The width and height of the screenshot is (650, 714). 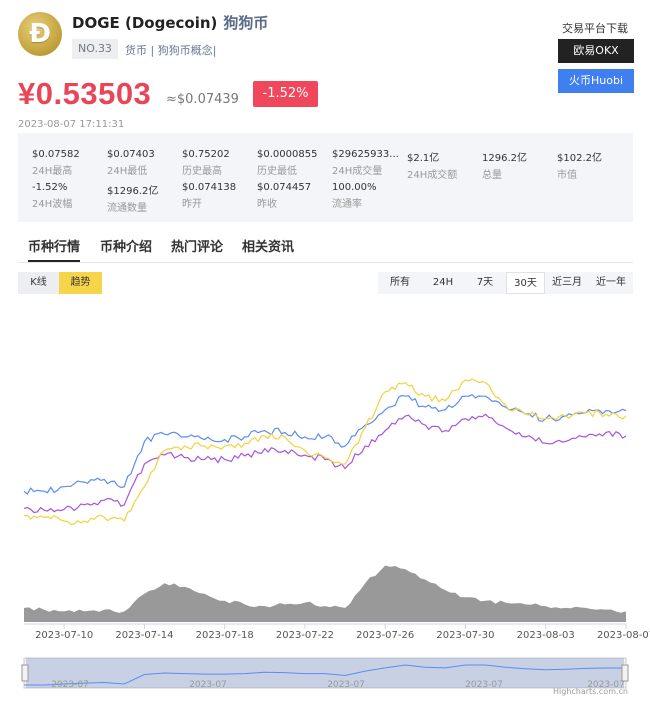 I want to click on stat-label: 24H最高, so click(x=52, y=171).